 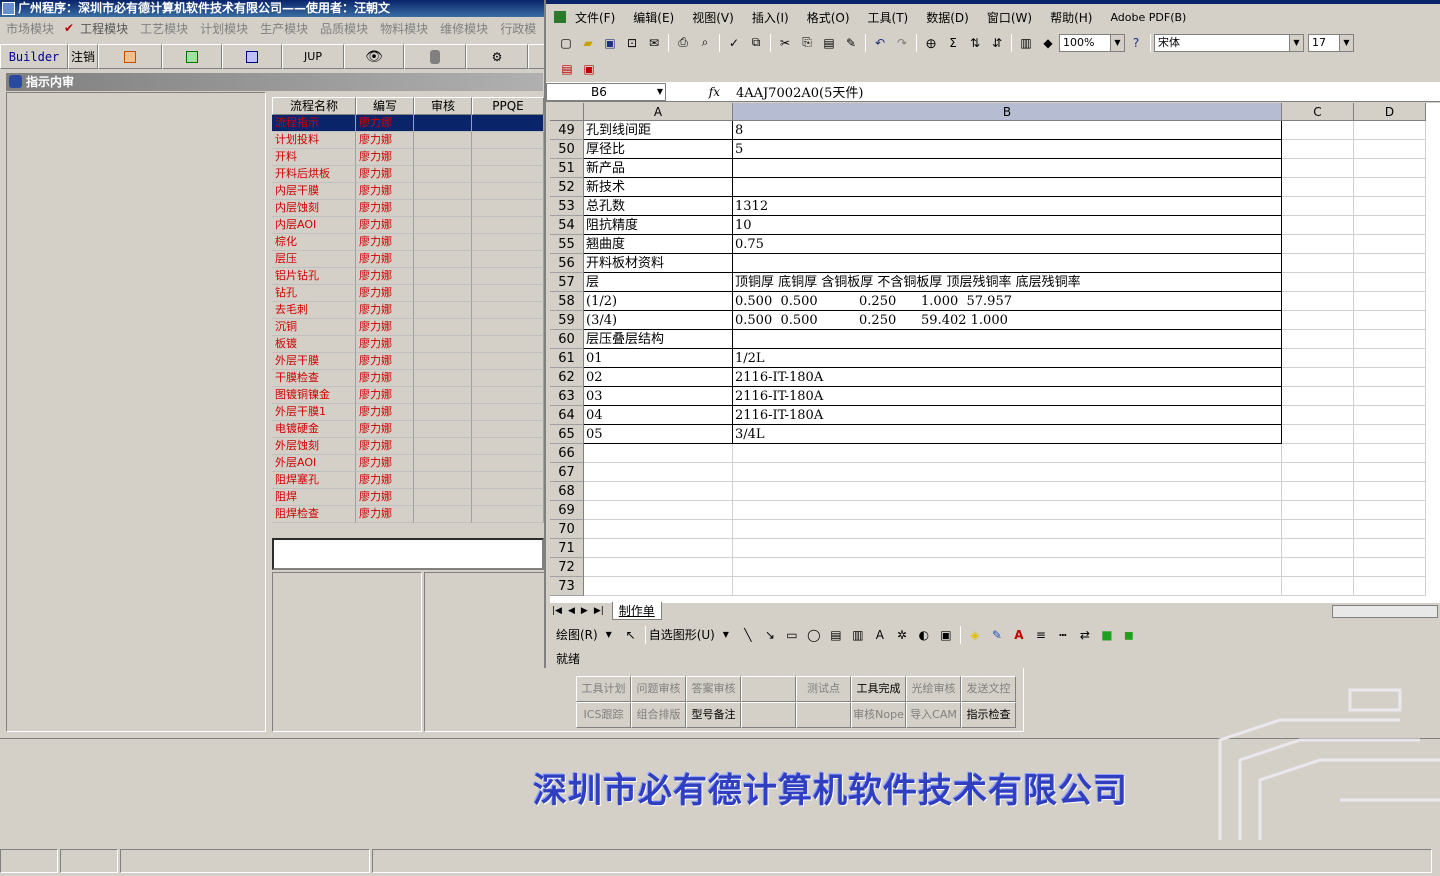 I want to click on table-row: 外层AOI 廖力娜, so click(x=408, y=463).